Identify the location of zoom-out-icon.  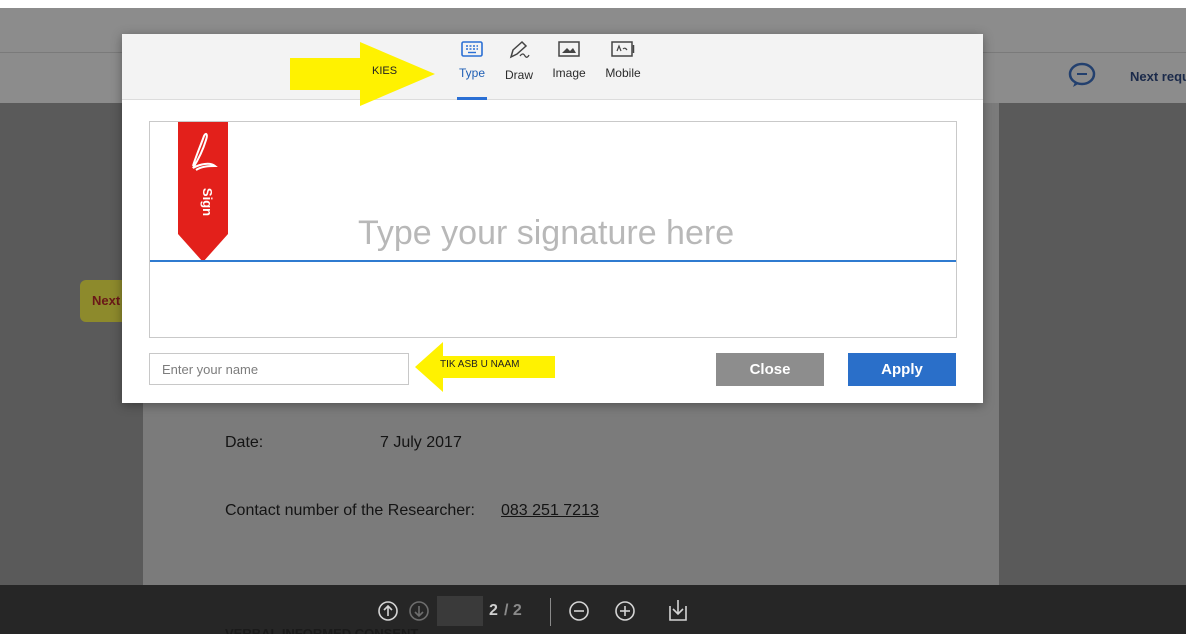
(579, 611).